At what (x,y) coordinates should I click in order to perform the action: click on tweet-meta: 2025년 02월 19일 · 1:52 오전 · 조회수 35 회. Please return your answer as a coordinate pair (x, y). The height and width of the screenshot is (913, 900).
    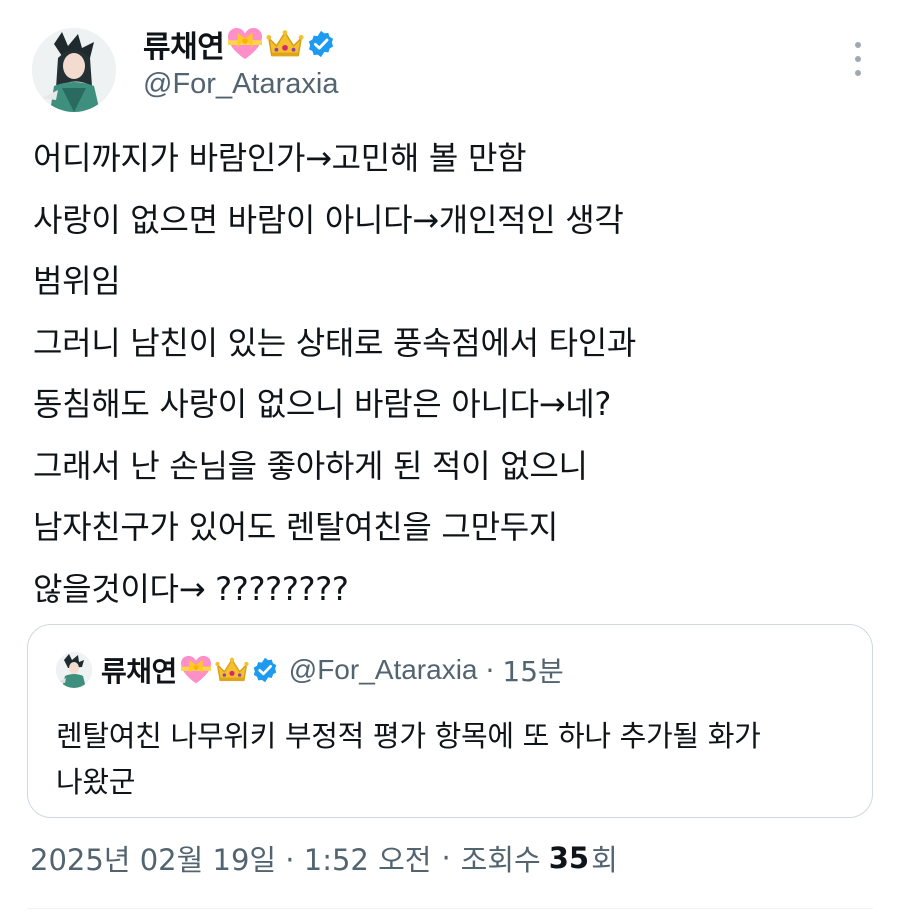
    Looking at the image, I should click on (324, 858).